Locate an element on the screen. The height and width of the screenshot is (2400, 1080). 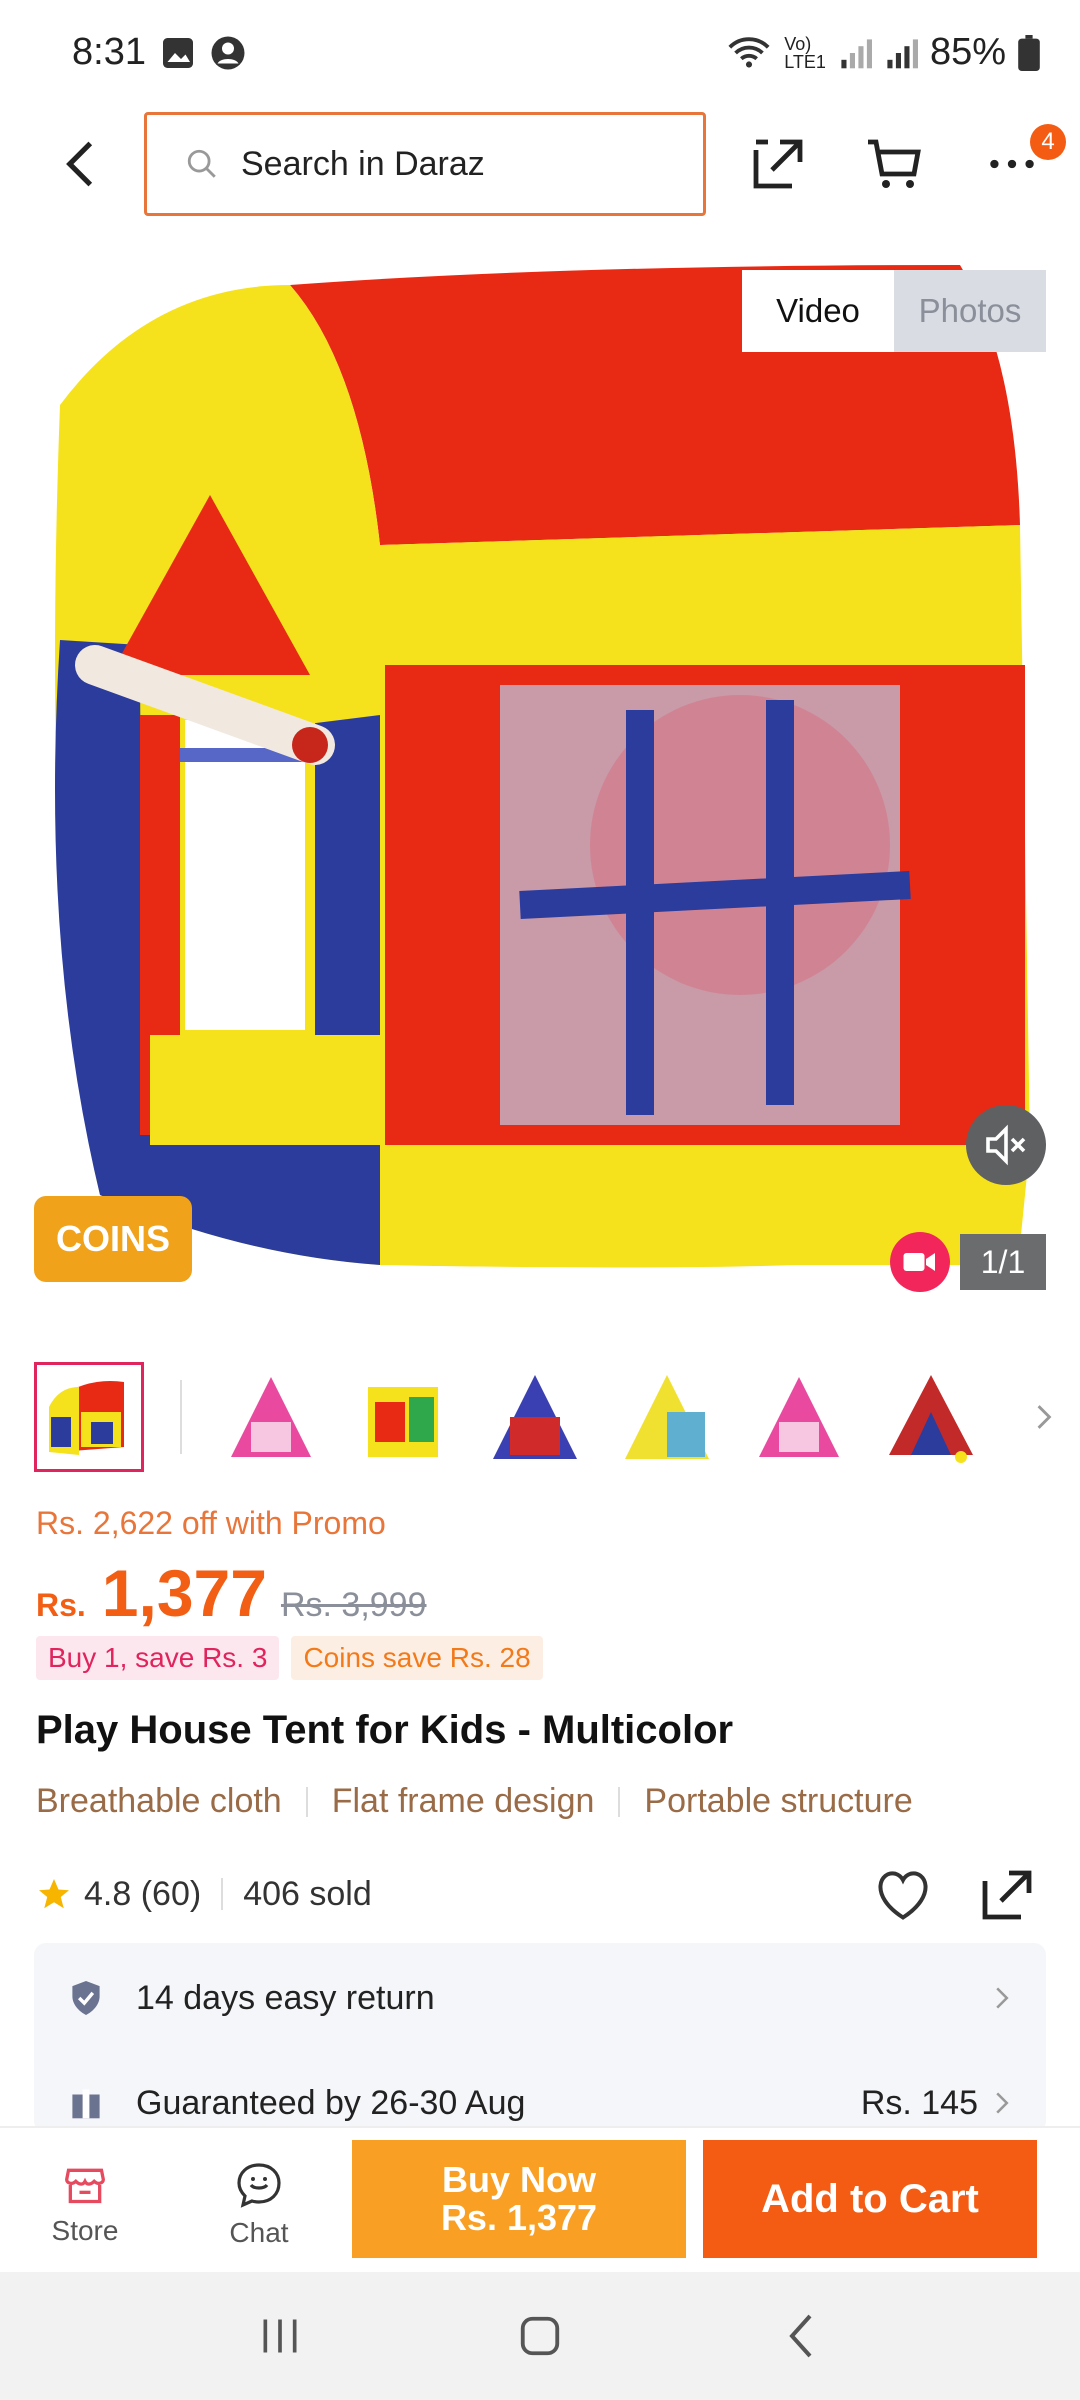
top-bar: Search in Daraz 4 is located at coordinates (540, 165).